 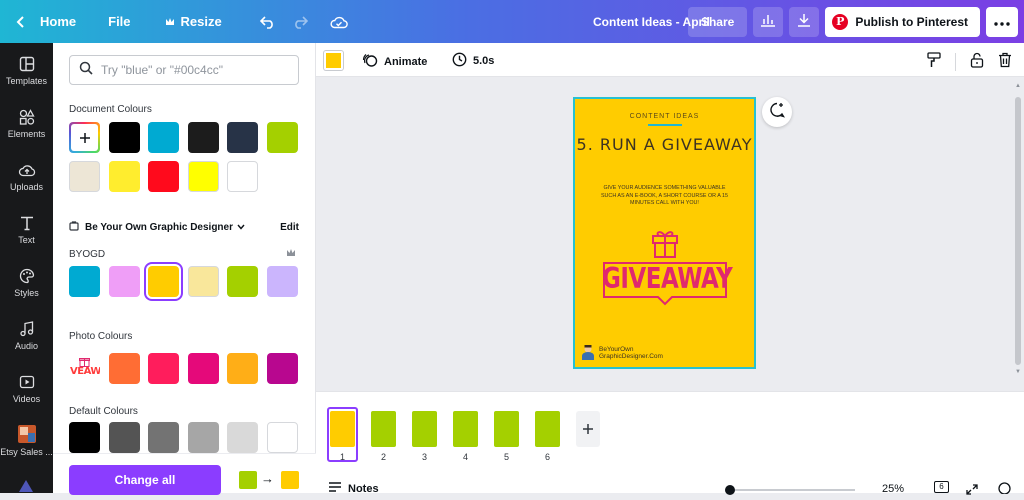 I want to click on fullscreen-icon, so click(x=972, y=491).